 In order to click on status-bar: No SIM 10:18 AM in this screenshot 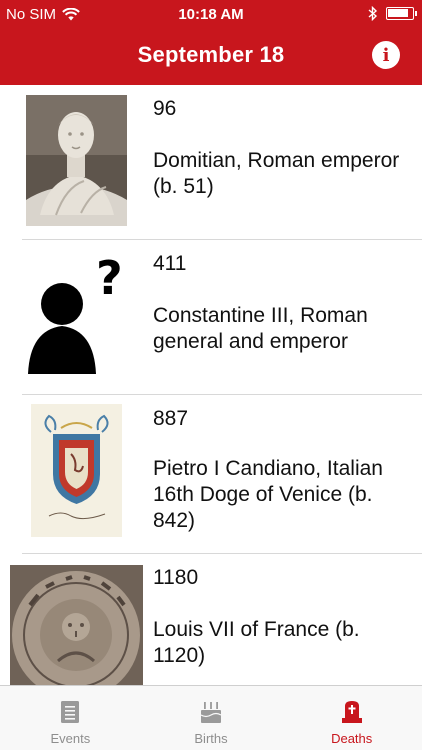, I will do `click(211, 15)`.